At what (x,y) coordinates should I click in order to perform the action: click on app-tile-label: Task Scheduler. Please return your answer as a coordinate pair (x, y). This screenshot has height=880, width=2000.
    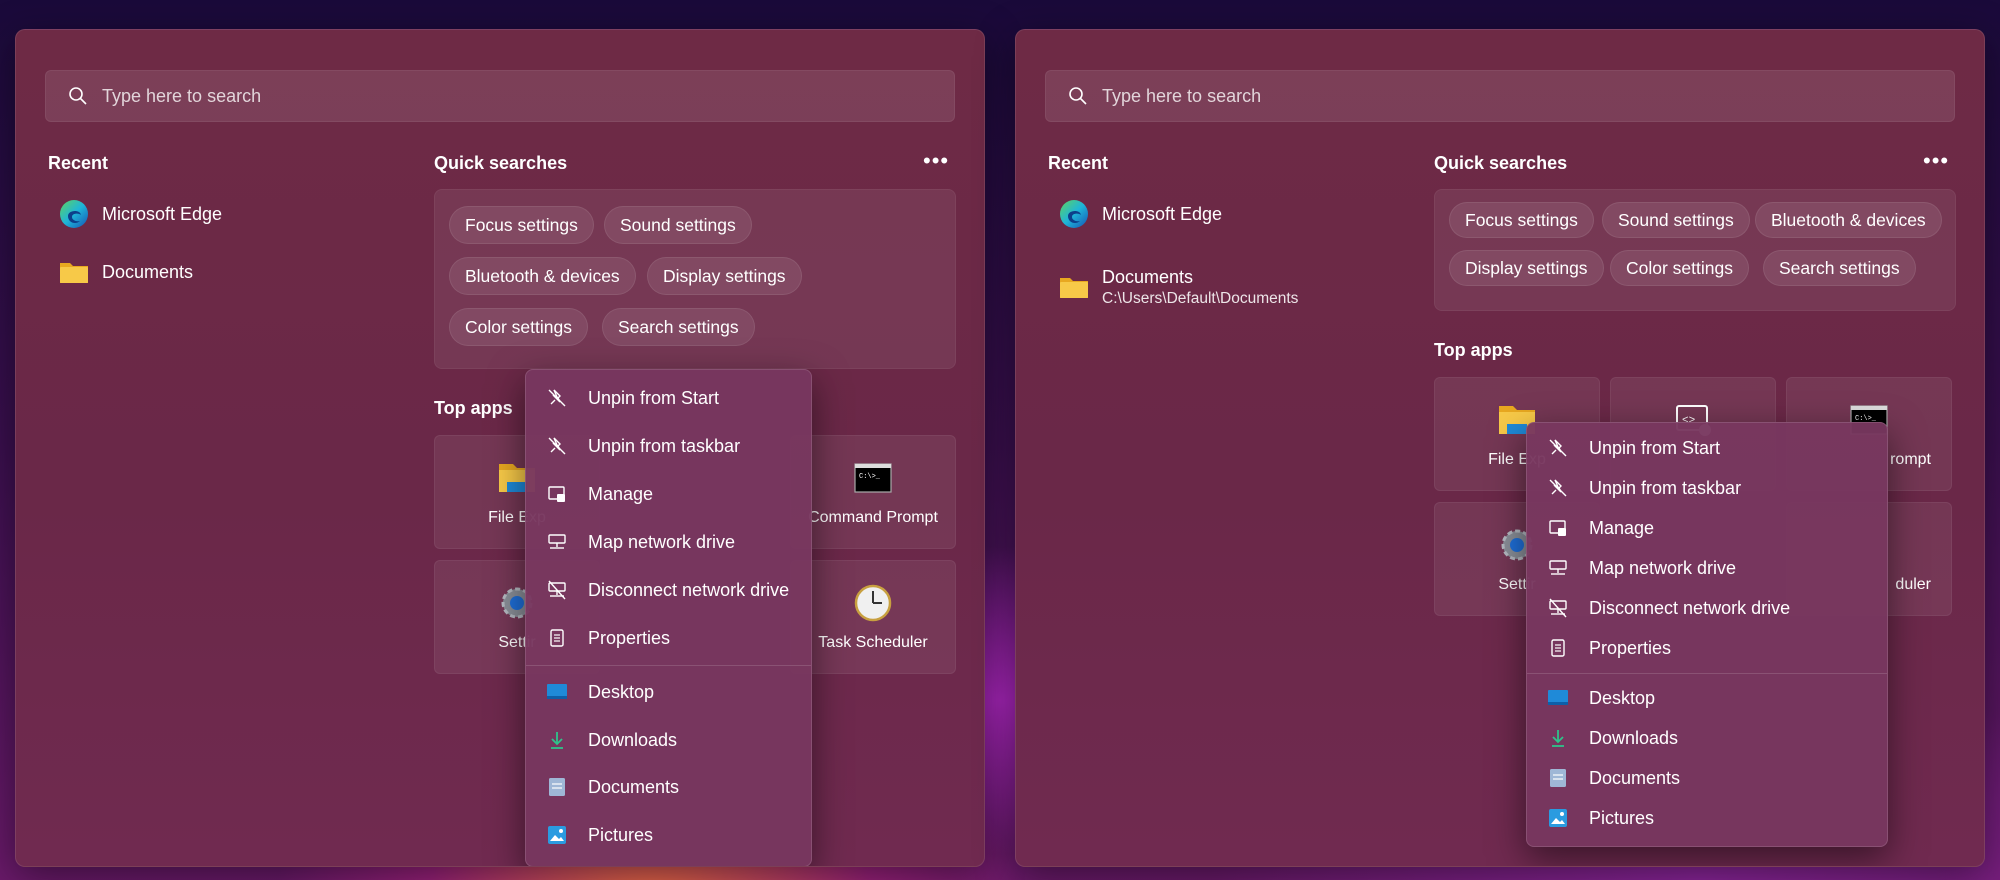
    Looking at the image, I should click on (873, 642).